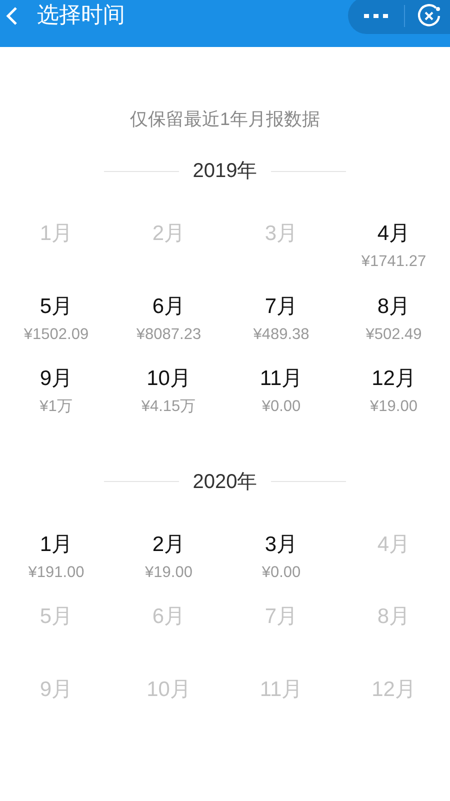  I want to click on month-option: 3月, so click(281, 544).